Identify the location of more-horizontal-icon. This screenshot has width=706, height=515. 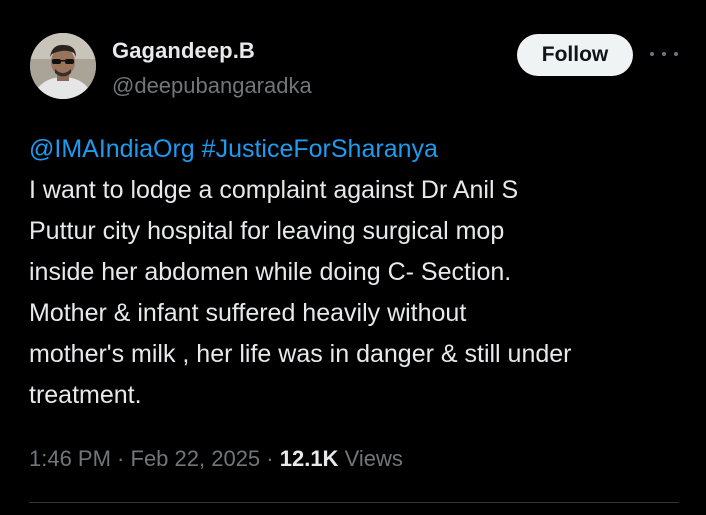
(664, 54).